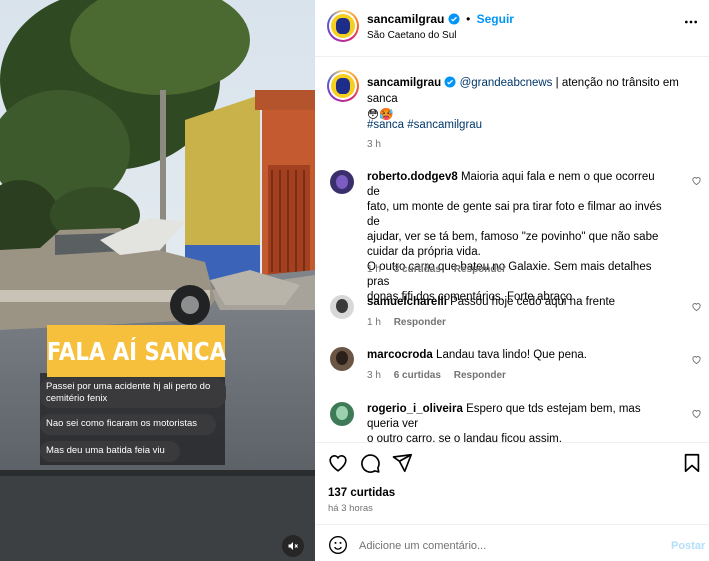 This screenshot has width=709, height=561. I want to click on fala-ai-sanca-banner: FALA AÍ SANCA, so click(136, 351).